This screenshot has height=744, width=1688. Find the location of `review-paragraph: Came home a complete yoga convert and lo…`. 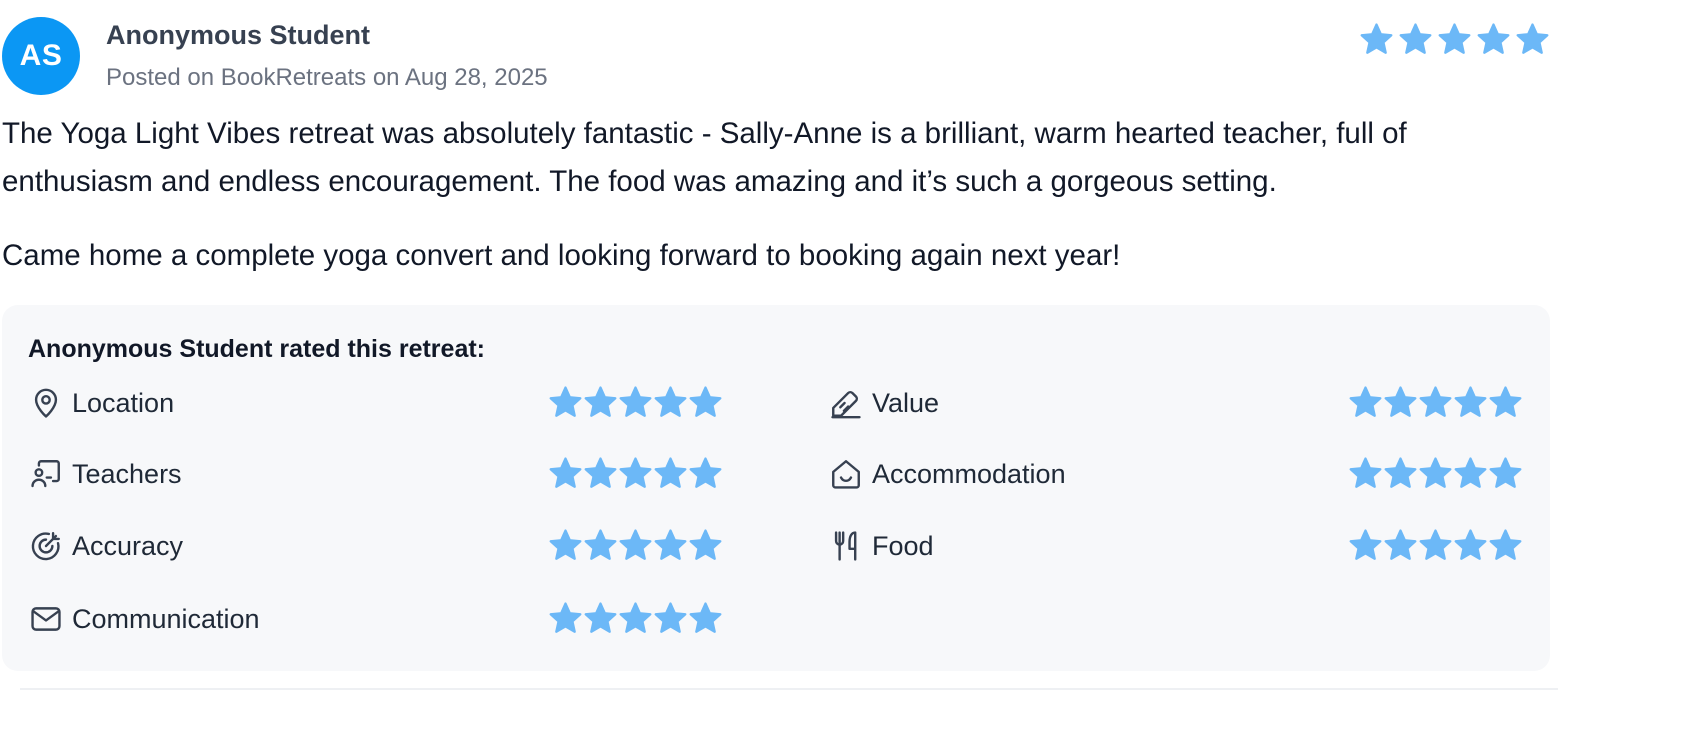

review-paragraph: Came home a complete yoga convert and lo… is located at coordinates (561, 255).